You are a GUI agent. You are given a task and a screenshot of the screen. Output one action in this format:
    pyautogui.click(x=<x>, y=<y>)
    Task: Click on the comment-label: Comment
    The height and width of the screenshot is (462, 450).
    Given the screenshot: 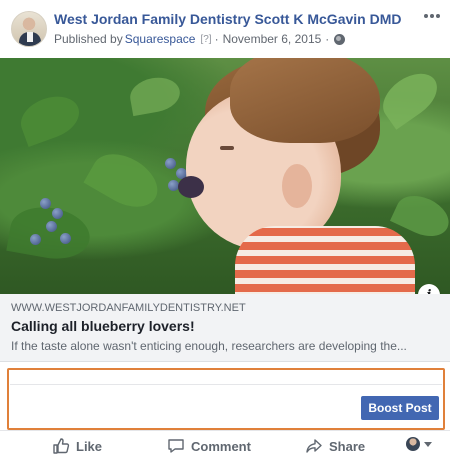 What is the action you would take?
    pyautogui.click(x=221, y=446)
    